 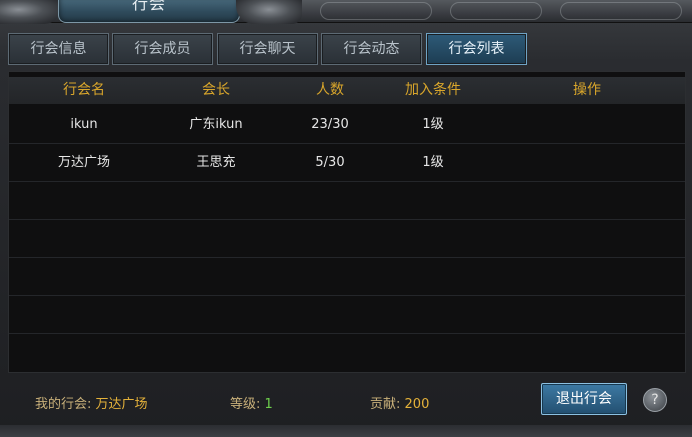 What do you see at coordinates (347, 90) in the screenshot?
I see `table-header: 行会名 会长 人数 加入条件 操作` at bounding box center [347, 90].